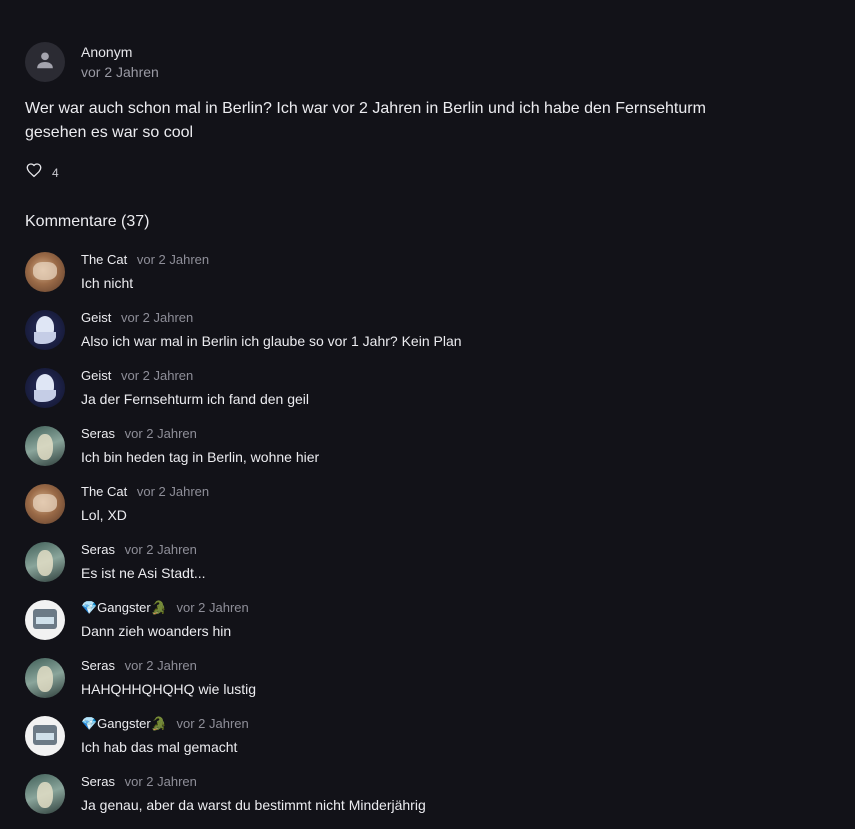 This screenshot has width=855, height=829. Describe the element at coordinates (156, 631) in the screenshot. I see `comment-text: Dann zieh woanders hin` at that location.